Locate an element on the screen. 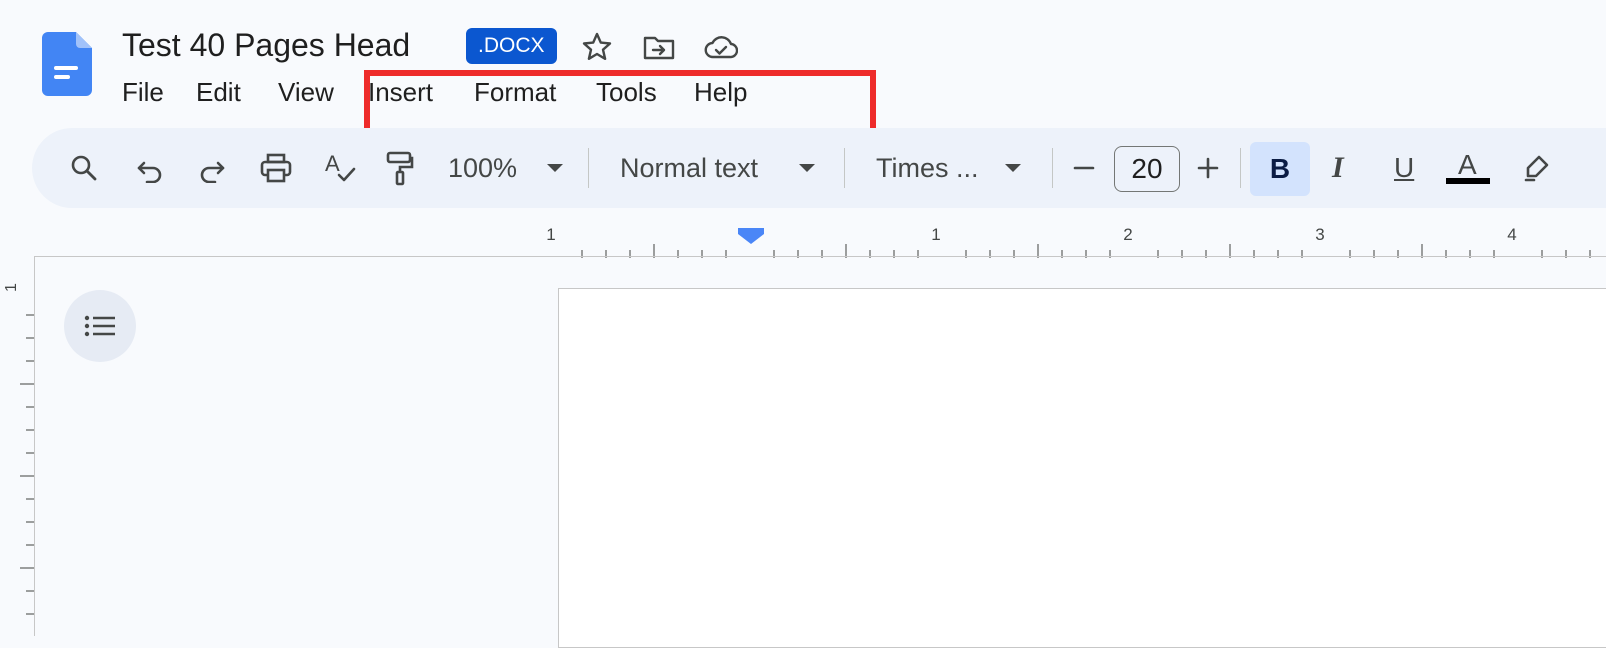 The width and height of the screenshot is (1606, 648). ruler-label: 3 is located at coordinates (1319, 234).